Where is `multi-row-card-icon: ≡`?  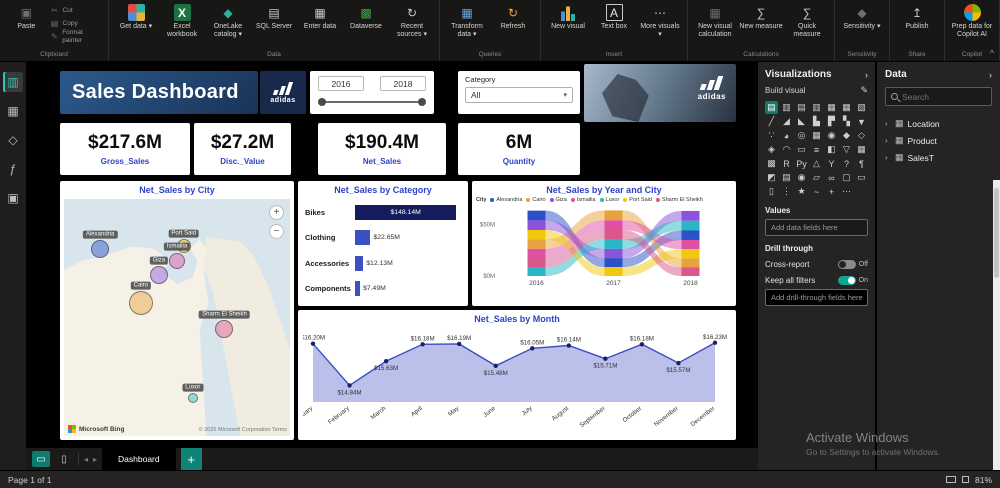
multi-row-card-icon: ≡ is located at coordinates (816, 149).